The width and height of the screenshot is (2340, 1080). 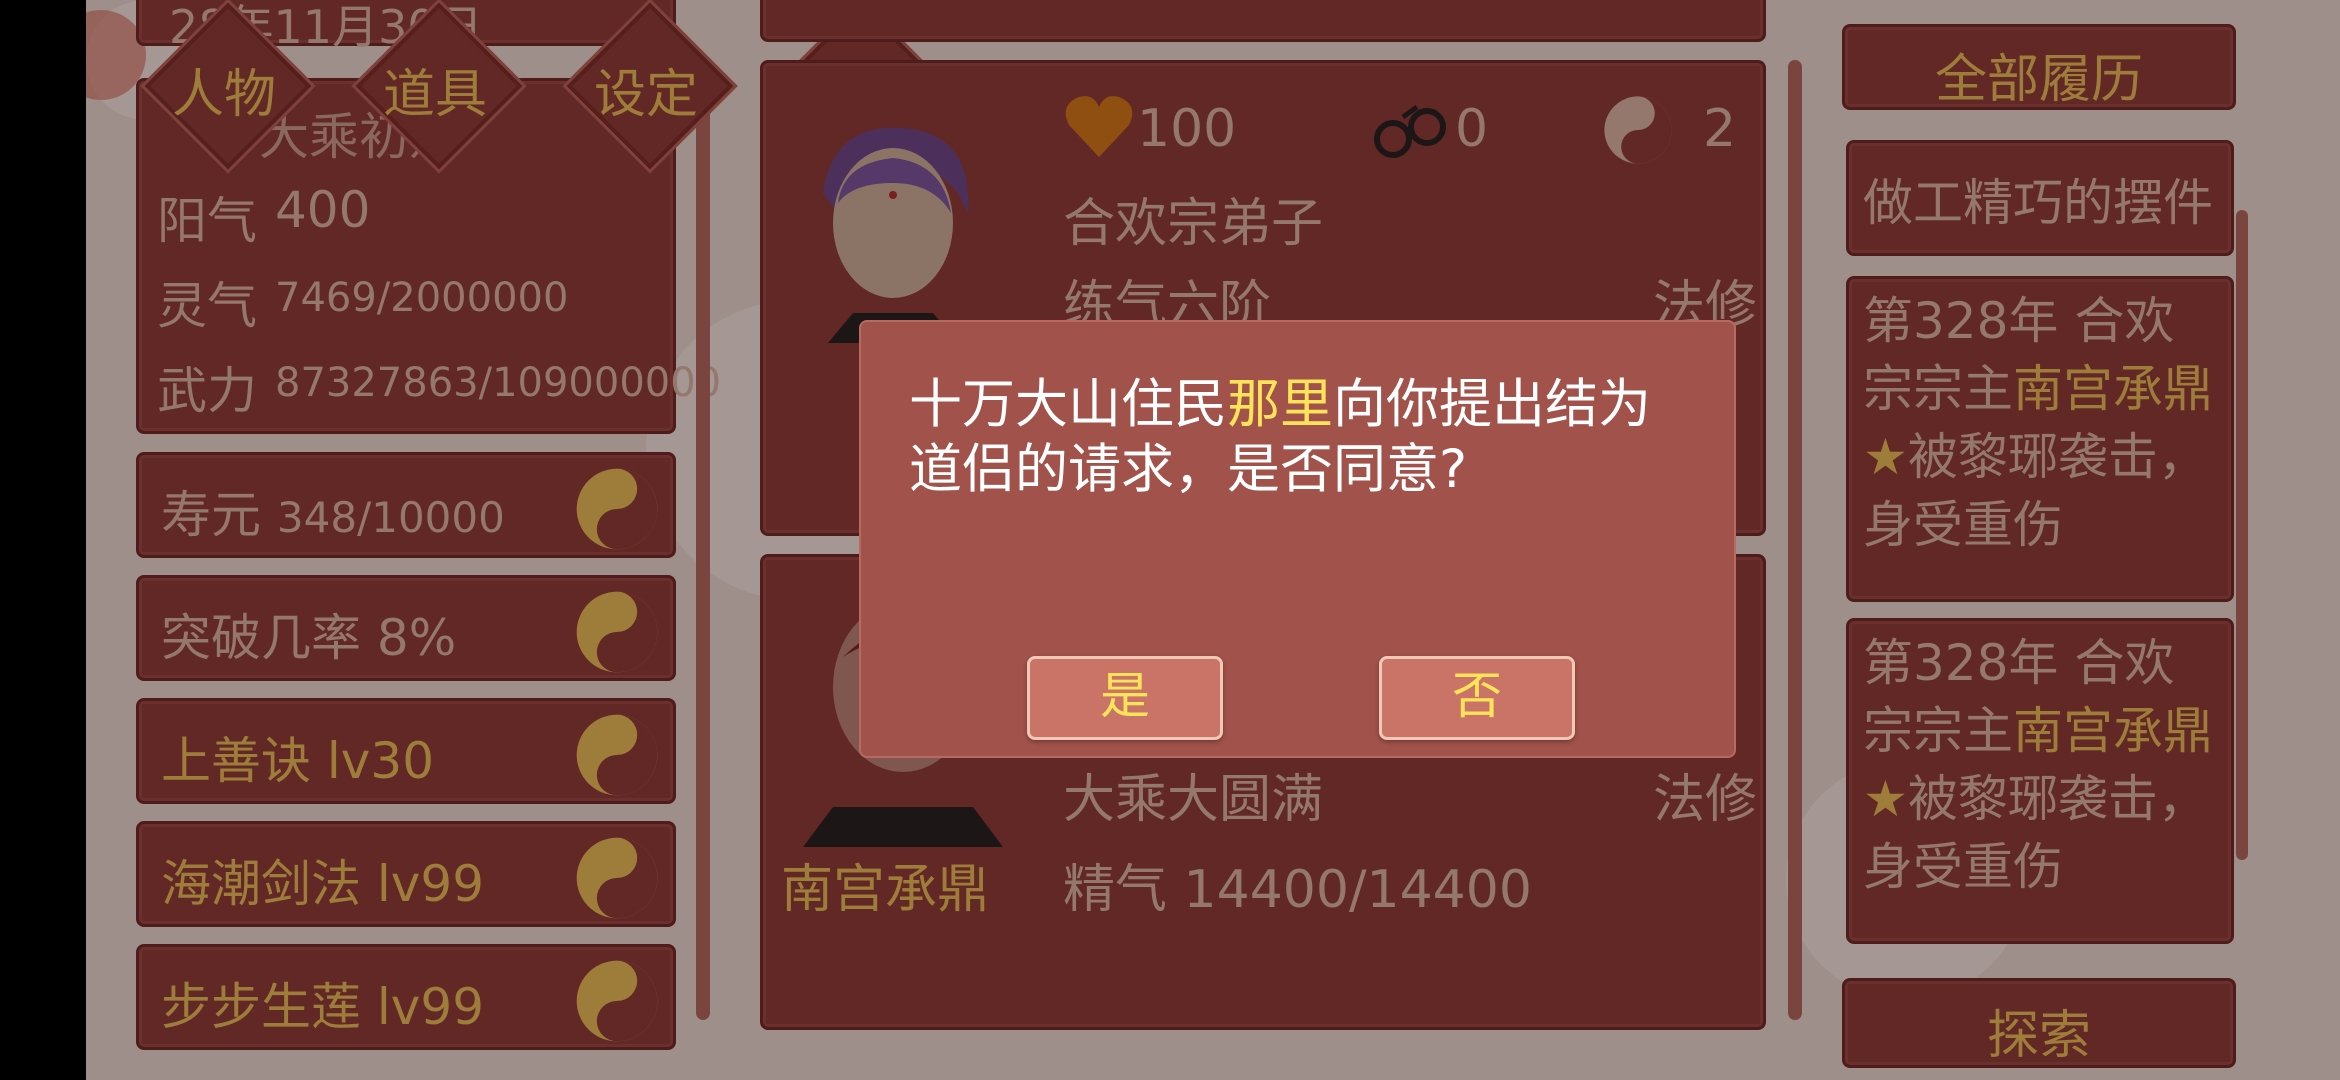 I want to click on yes-button: 是, so click(x=1125, y=698).